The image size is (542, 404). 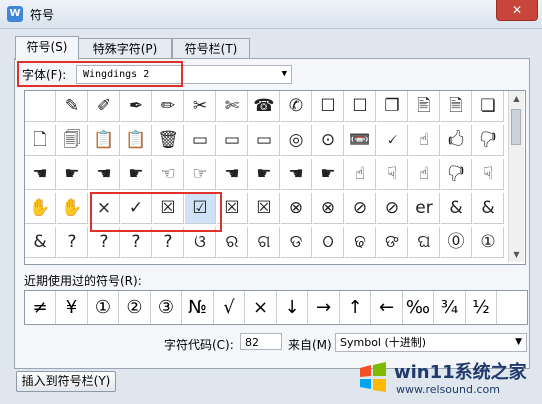 I want to click on tab-symbols: 符号(S), so click(x=47, y=48).